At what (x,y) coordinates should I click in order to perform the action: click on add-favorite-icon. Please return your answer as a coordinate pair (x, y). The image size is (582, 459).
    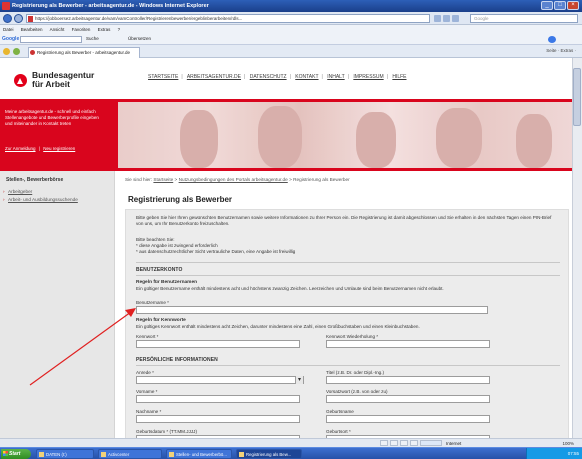
    Looking at the image, I should click on (16, 51).